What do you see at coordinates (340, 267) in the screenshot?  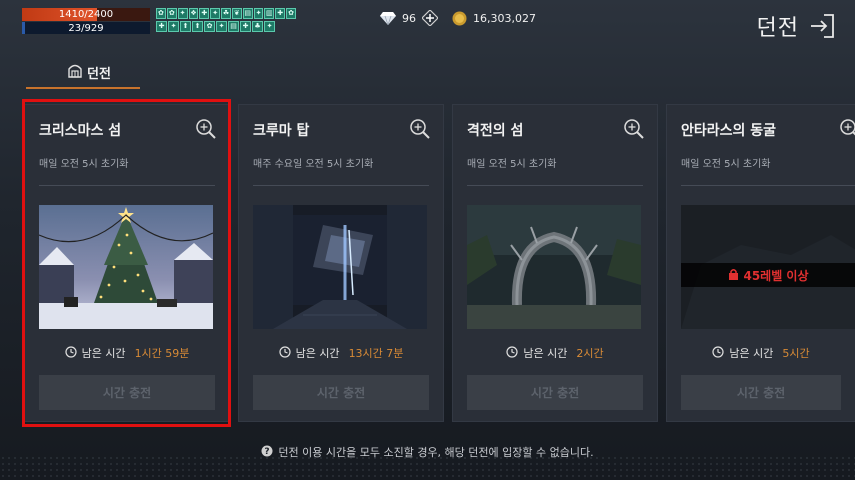 I see `cruma-tower-image` at bounding box center [340, 267].